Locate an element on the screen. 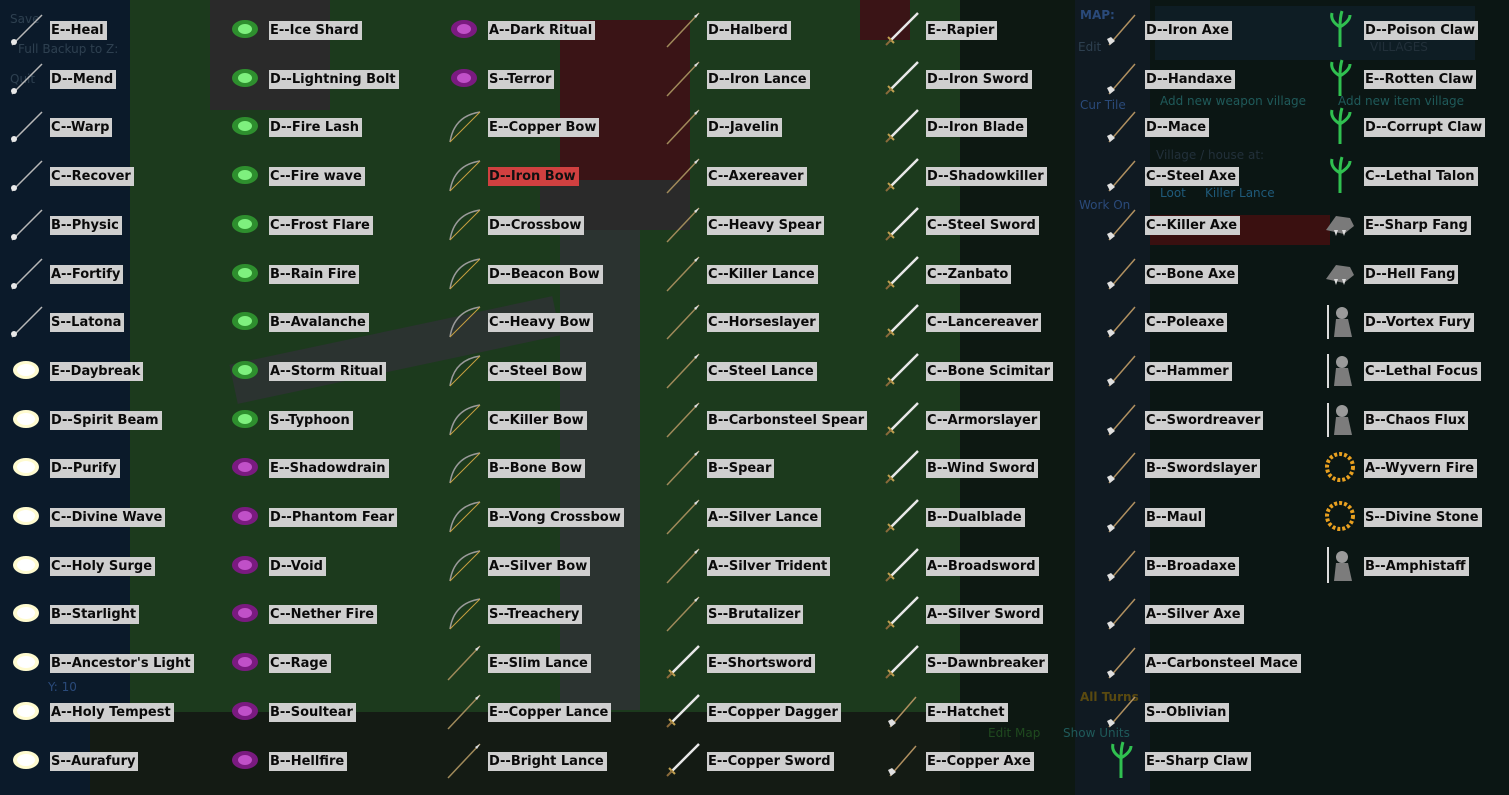 This screenshot has height=795, width=1509. item-e-hatchet: E--Hatchet is located at coordinates (985, 712).